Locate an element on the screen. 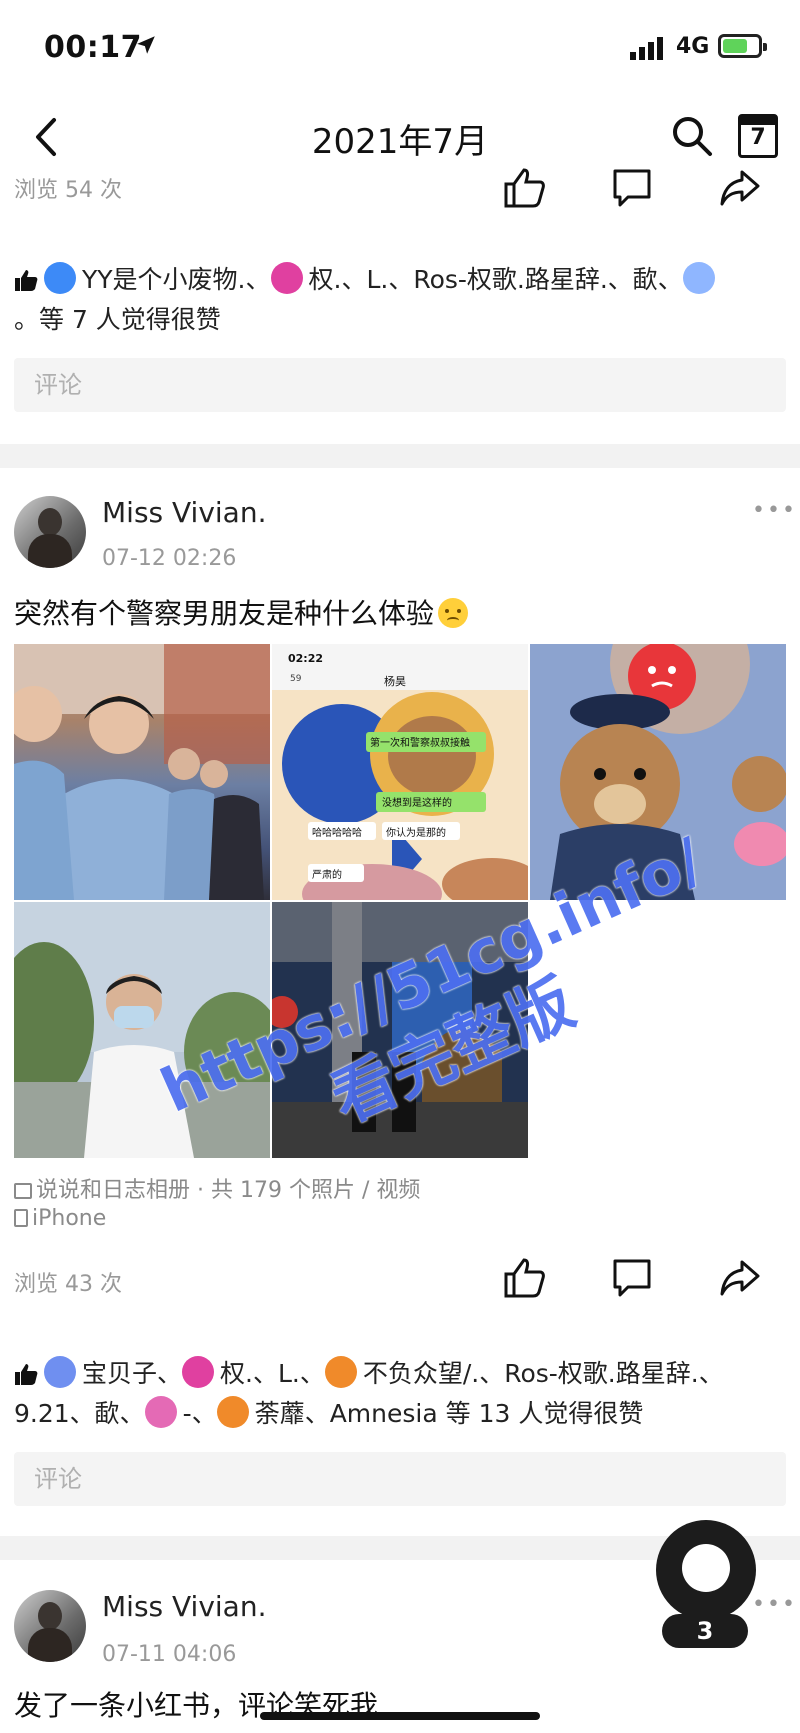  status-bar: 00:17 4G is located at coordinates (400, 48).